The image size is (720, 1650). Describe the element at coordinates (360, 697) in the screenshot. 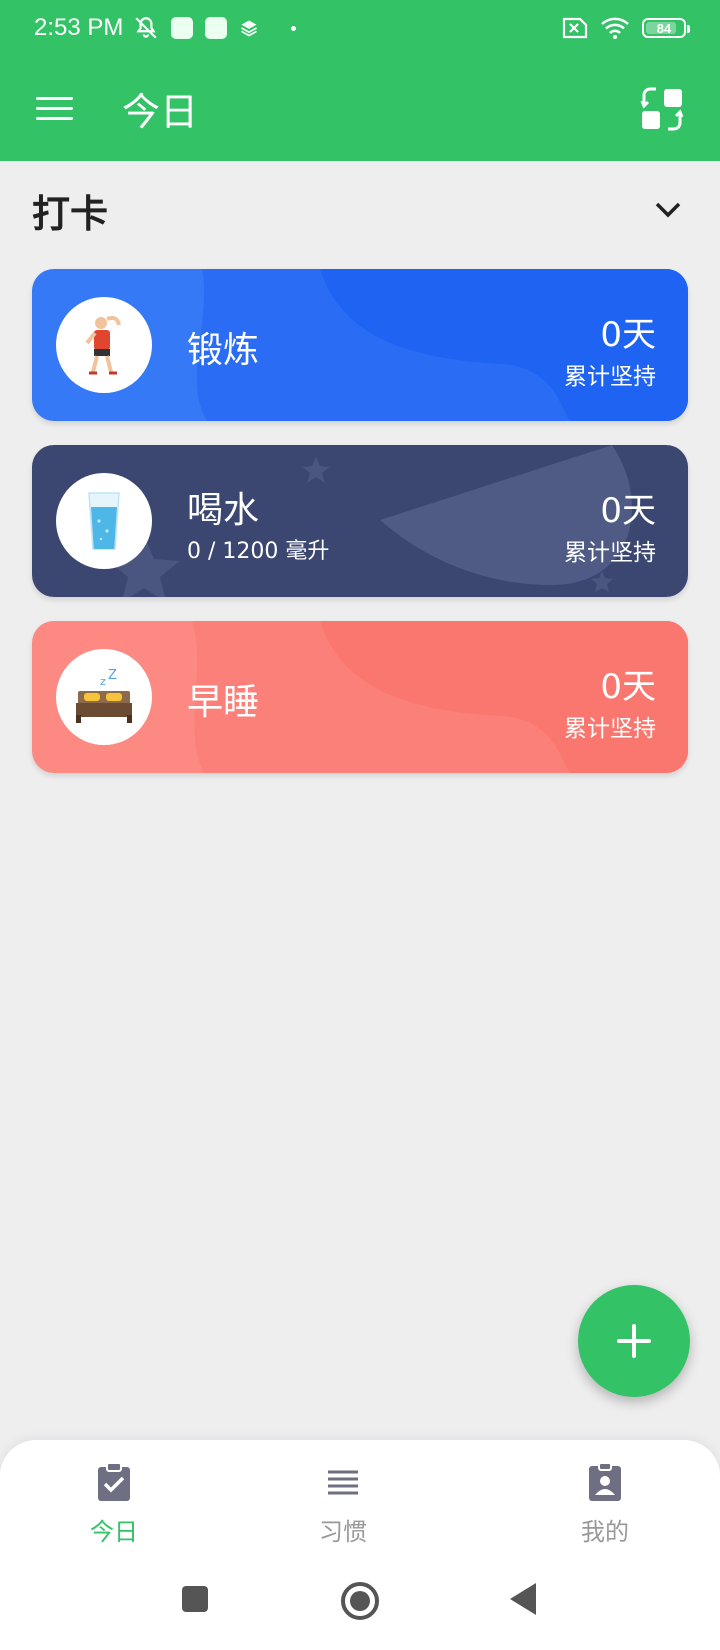

I see `habit-card-sleep: z Z 早睡 0天 累计坚持` at that location.